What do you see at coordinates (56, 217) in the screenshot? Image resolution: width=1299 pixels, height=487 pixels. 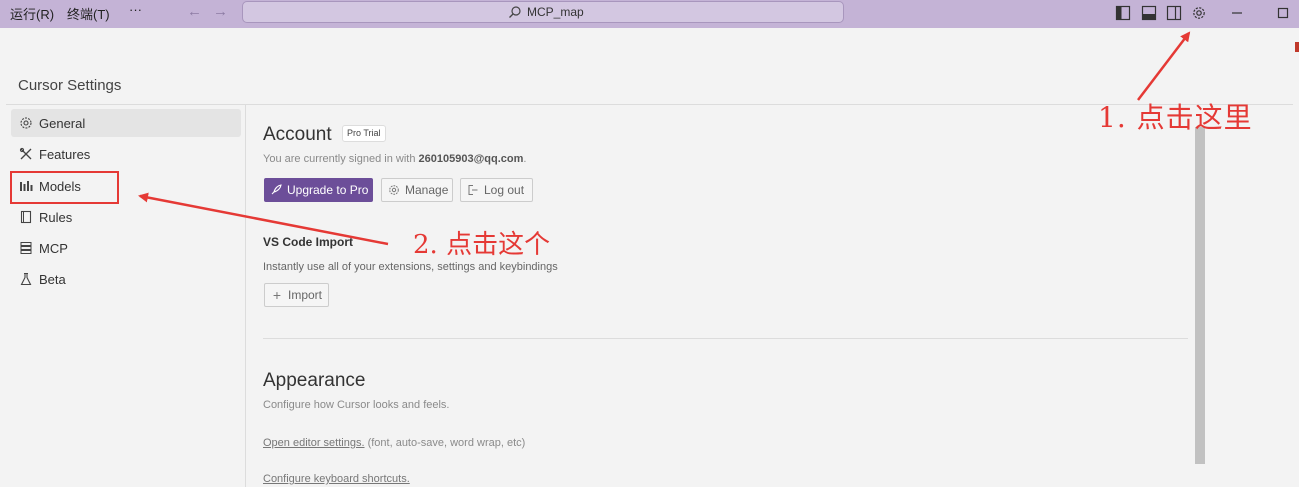 I see `sidebar-item-label: Rules` at bounding box center [56, 217].